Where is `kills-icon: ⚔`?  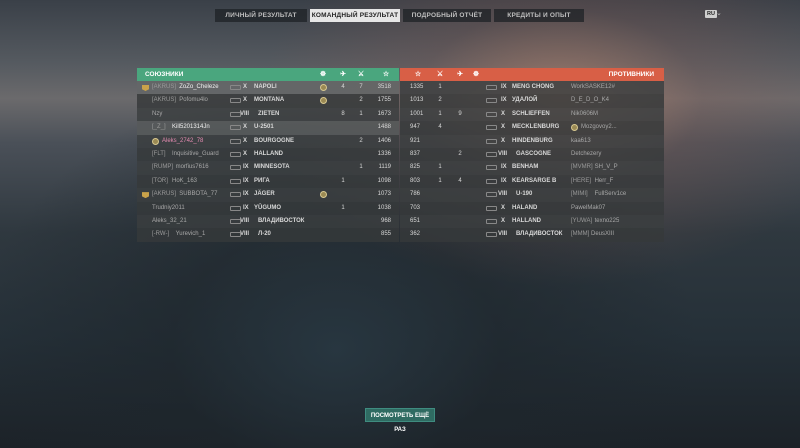 kills-icon: ⚔ is located at coordinates (440, 74).